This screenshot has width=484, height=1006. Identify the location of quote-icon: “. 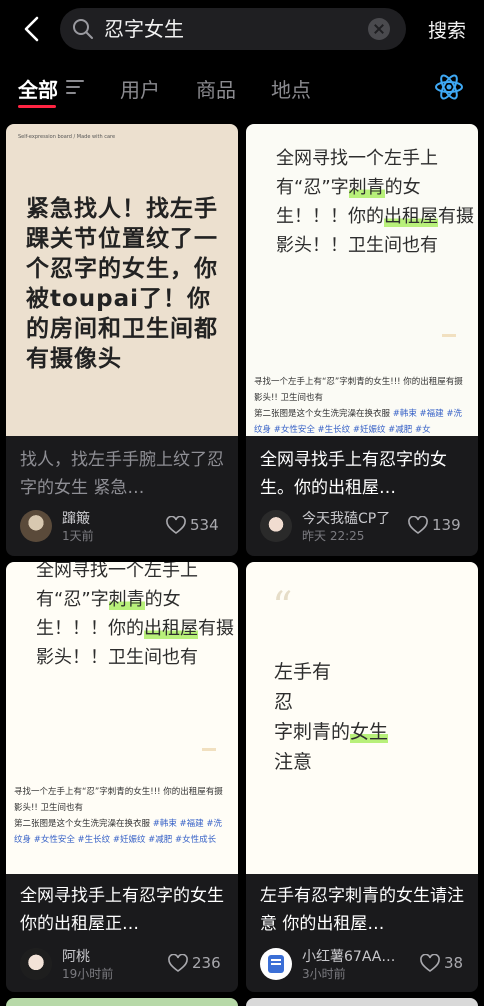
(282, 607).